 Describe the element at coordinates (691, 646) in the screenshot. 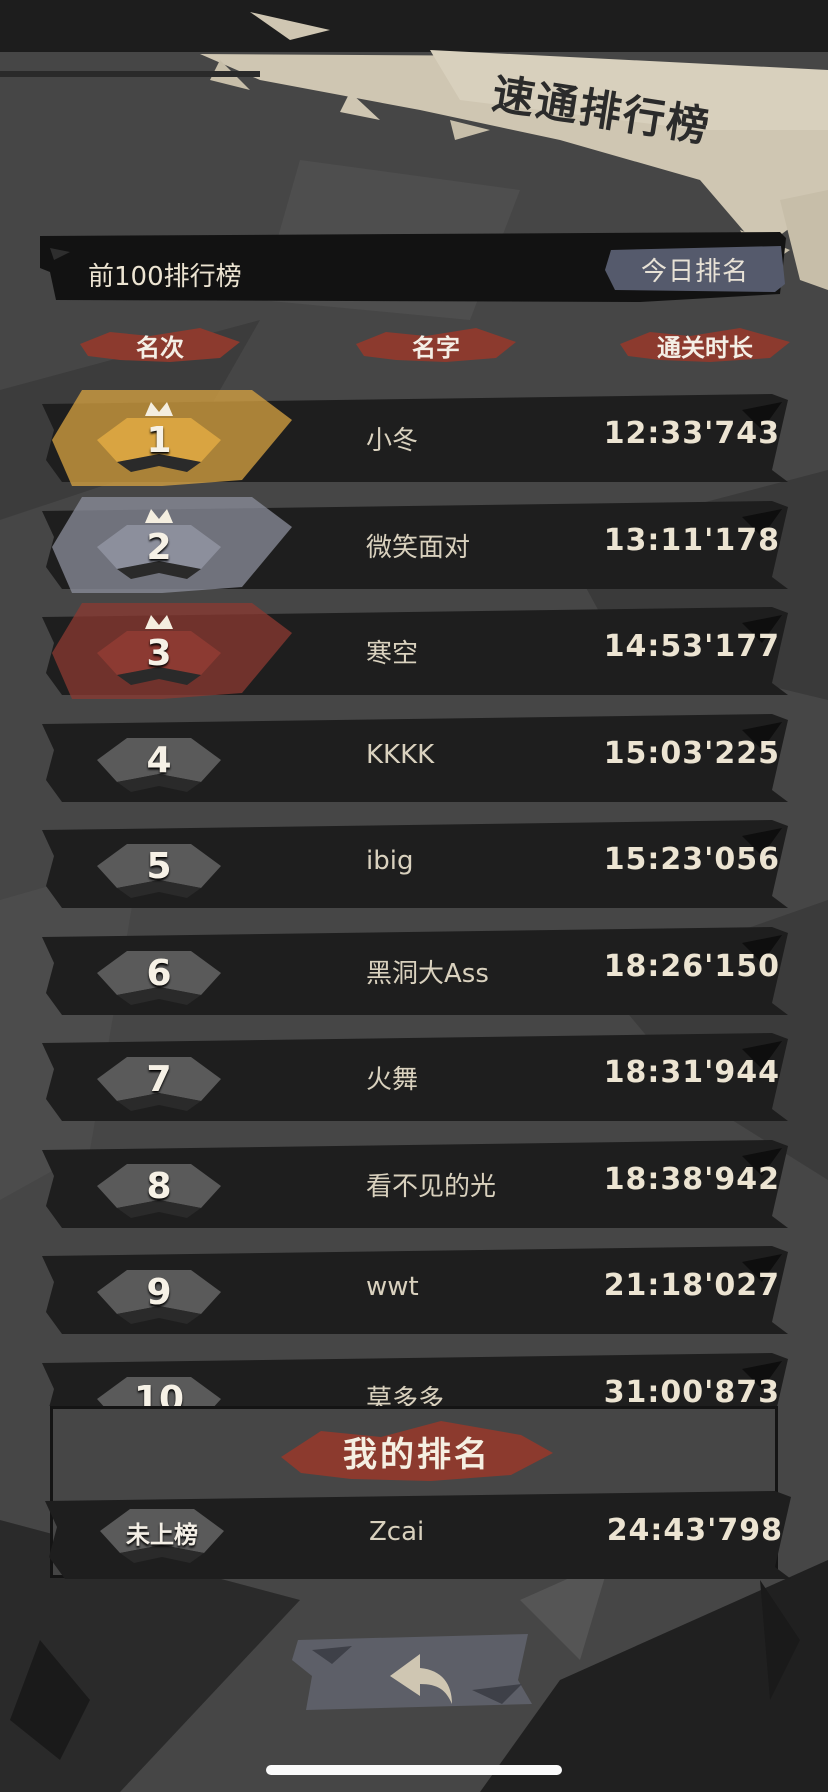

I see `clear-time: 14:53'177` at that location.